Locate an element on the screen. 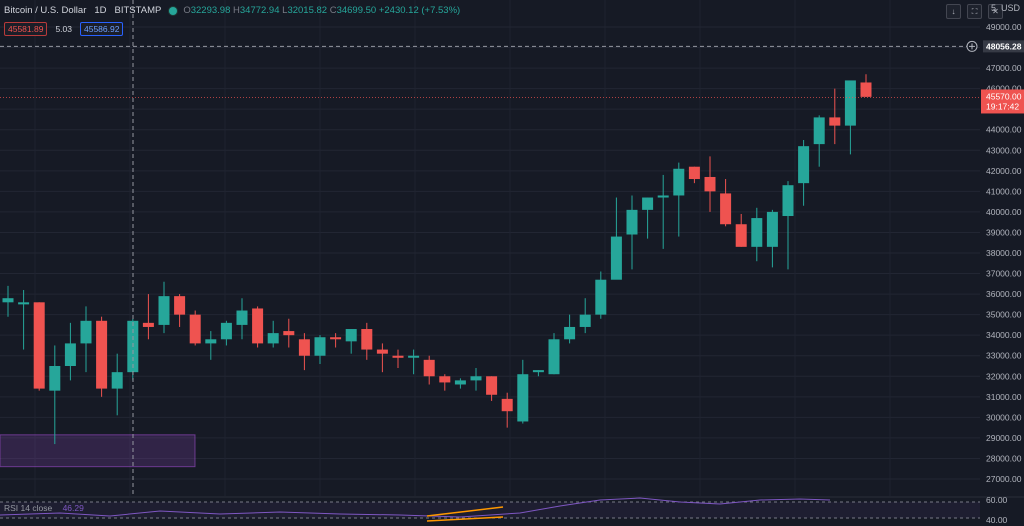  sell-button: 45581.89 is located at coordinates (26, 29).